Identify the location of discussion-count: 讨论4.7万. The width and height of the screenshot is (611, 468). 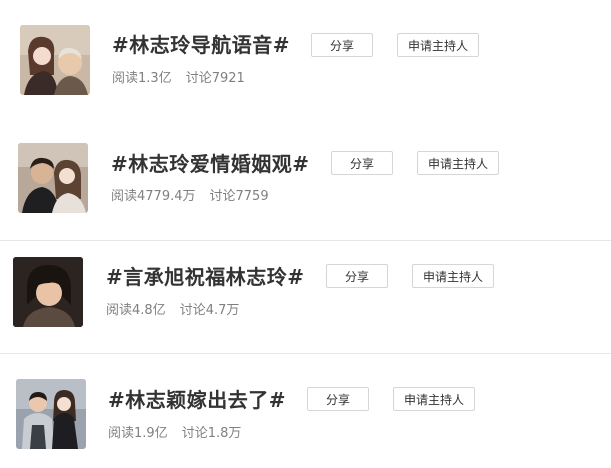
(209, 310).